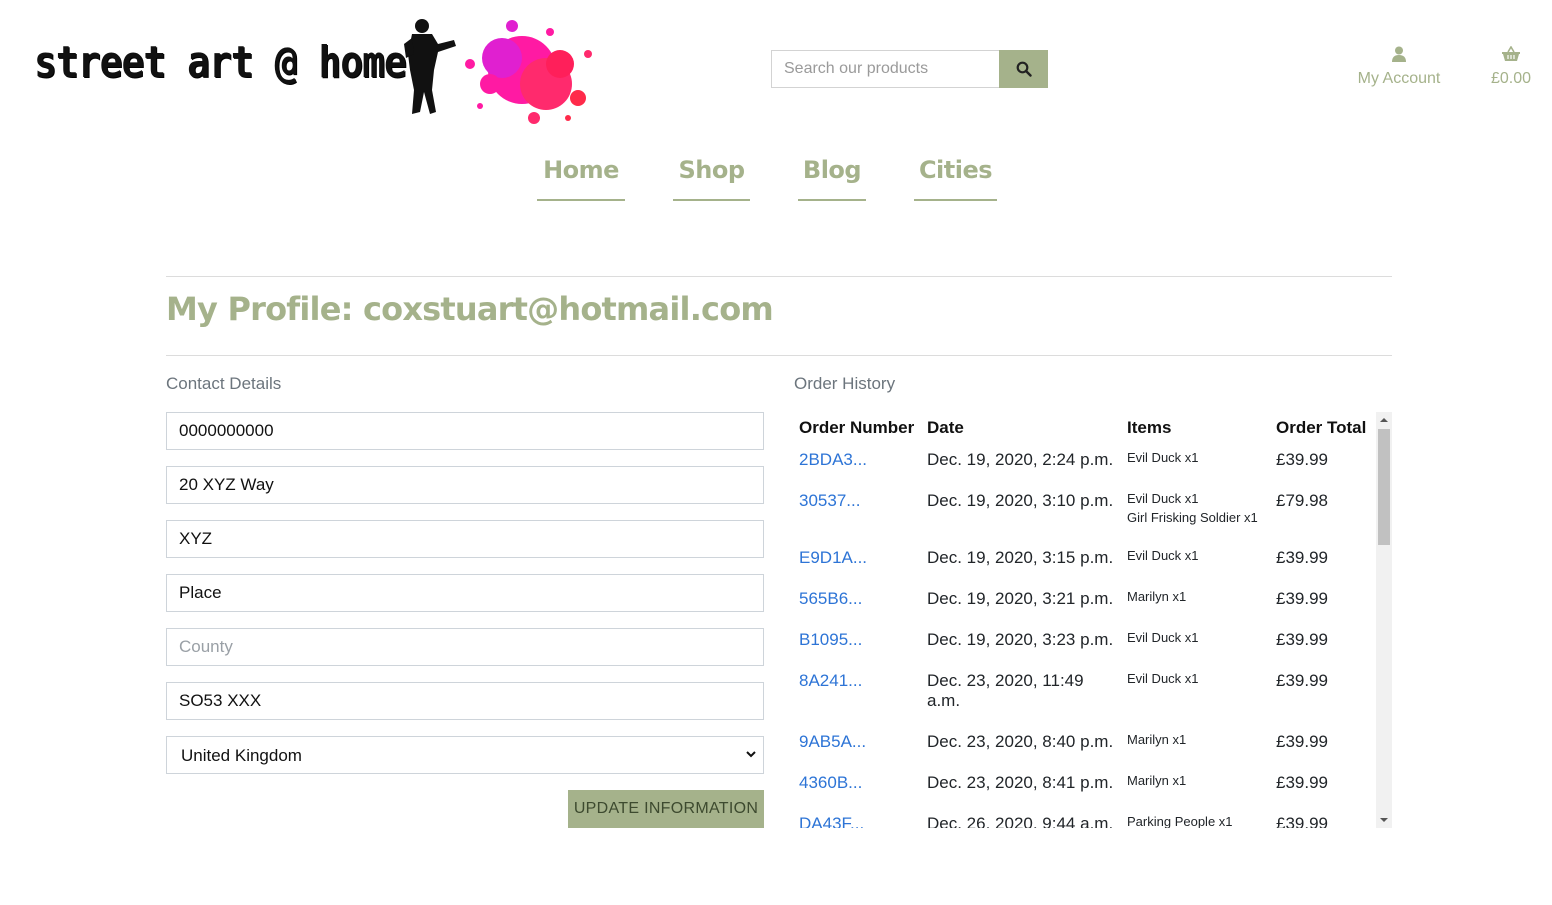  I want to click on scroll-down-arrow-icon, so click(1384, 820).